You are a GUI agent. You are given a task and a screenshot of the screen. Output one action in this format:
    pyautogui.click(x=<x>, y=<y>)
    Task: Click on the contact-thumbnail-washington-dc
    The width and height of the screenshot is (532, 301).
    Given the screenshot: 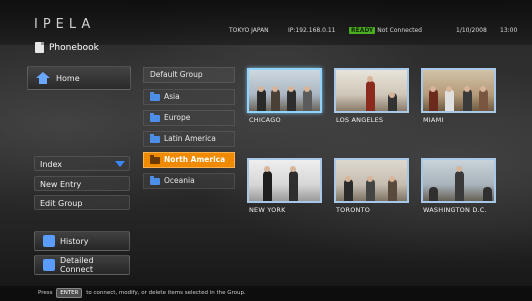 What is the action you would take?
    pyautogui.click(x=458, y=180)
    